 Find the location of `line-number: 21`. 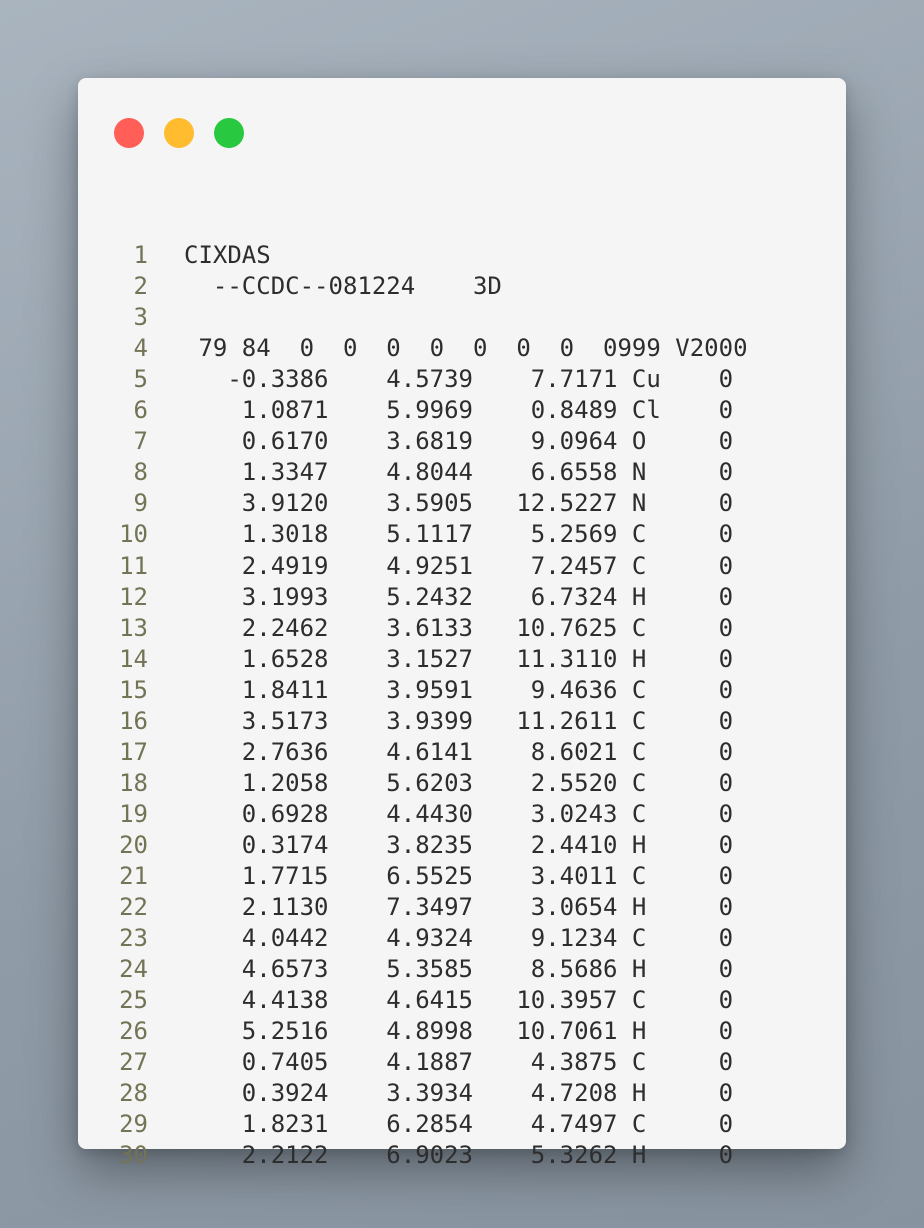

line-number: 21 is located at coordinates (133, 876).